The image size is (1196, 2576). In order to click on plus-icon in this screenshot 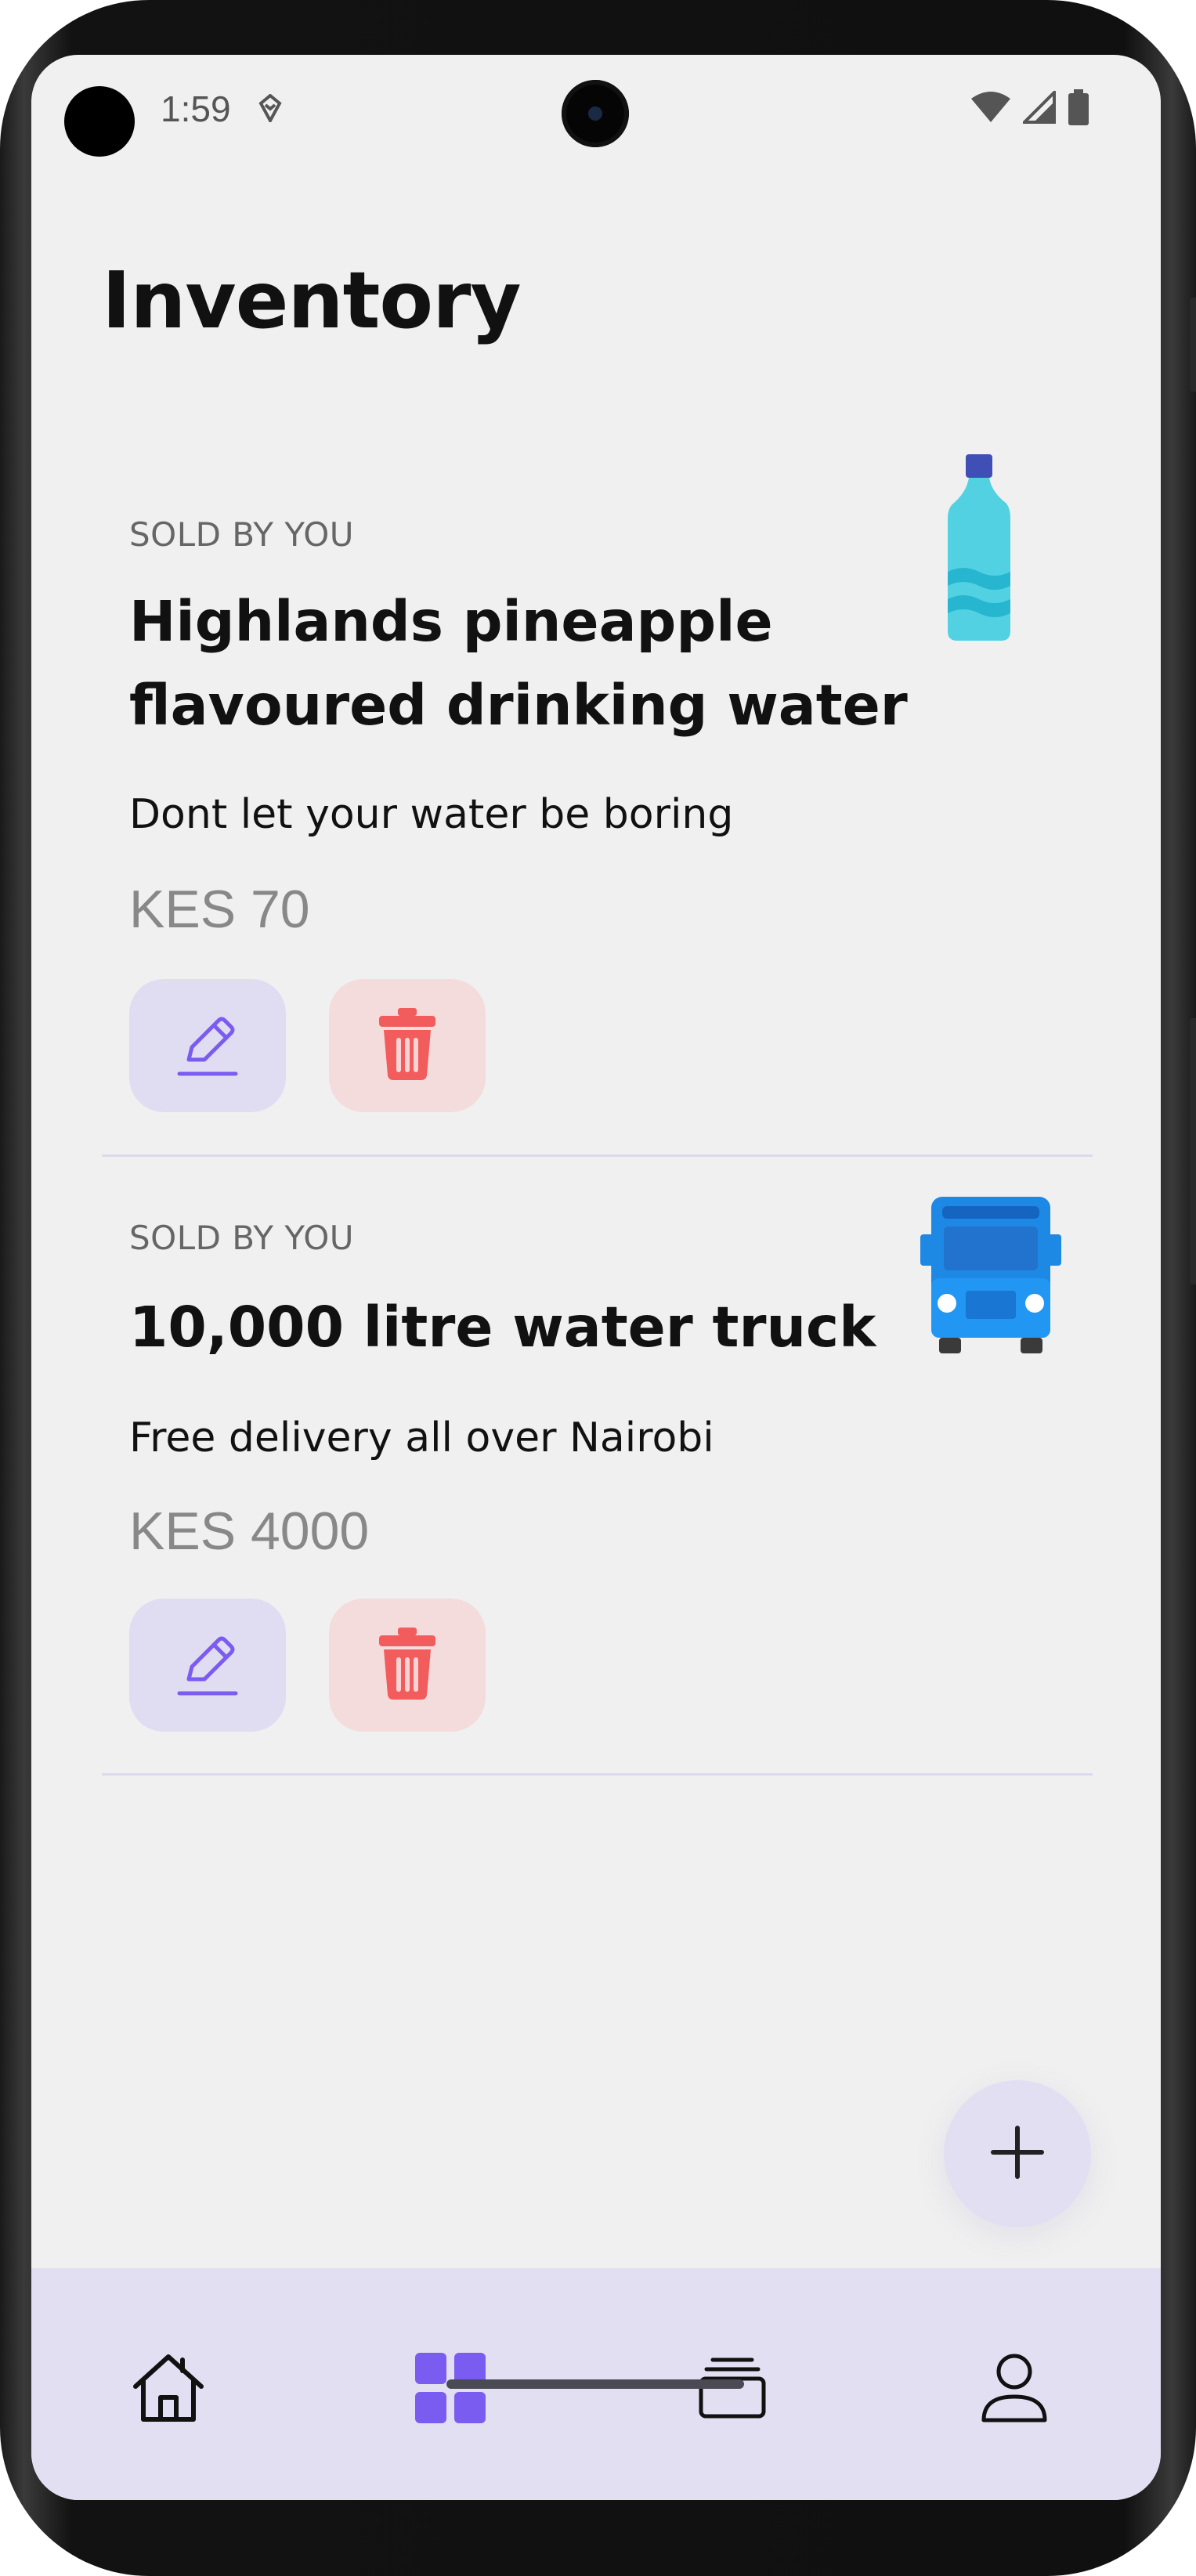, I will do `click(1017, 2154)`.